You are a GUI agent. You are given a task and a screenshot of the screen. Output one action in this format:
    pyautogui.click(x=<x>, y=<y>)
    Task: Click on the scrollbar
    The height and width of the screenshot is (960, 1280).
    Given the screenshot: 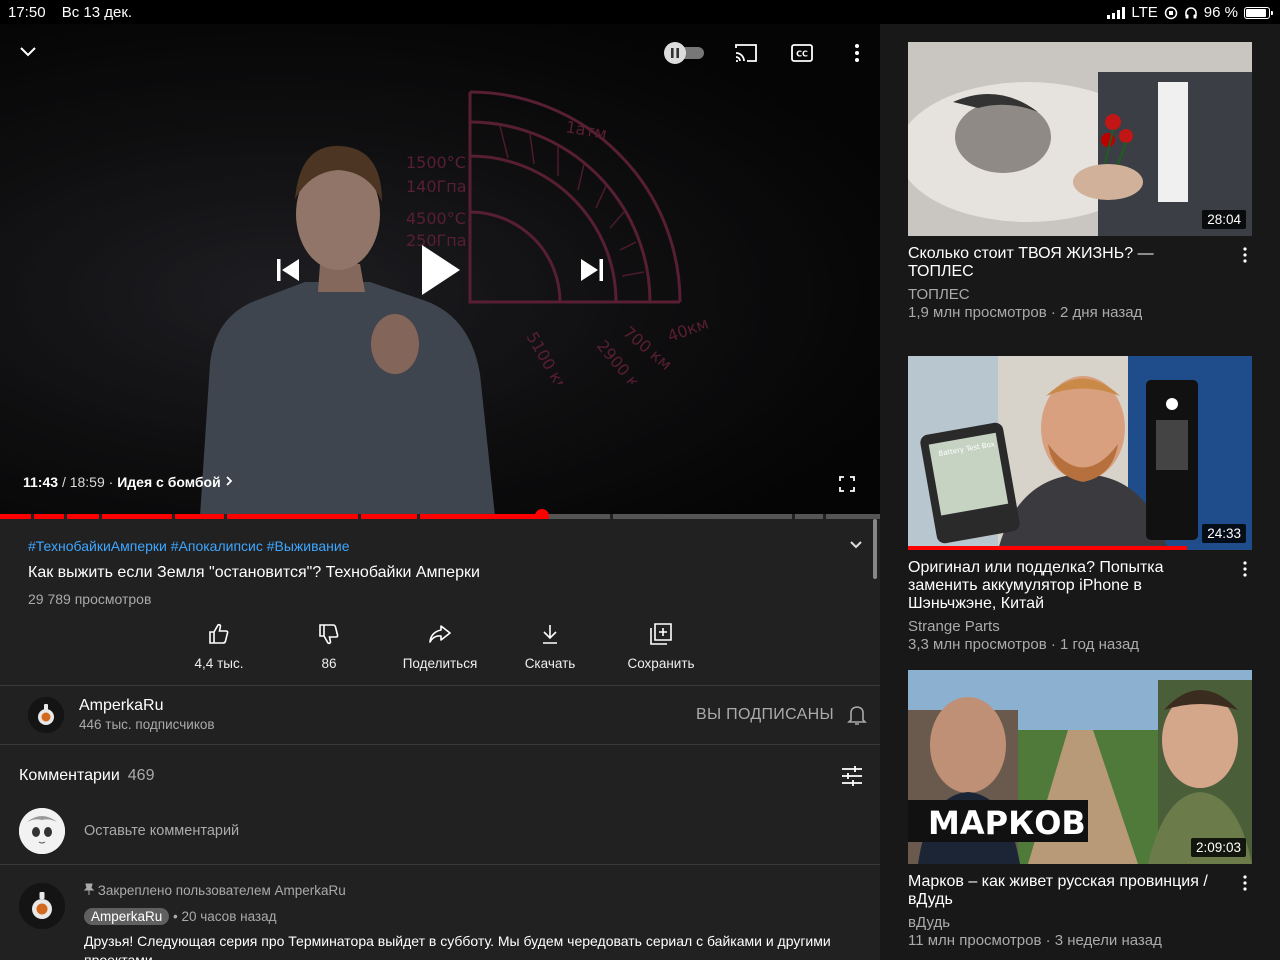 What is the action you would take?
    pyautogui.click(x=875, y=549)
    